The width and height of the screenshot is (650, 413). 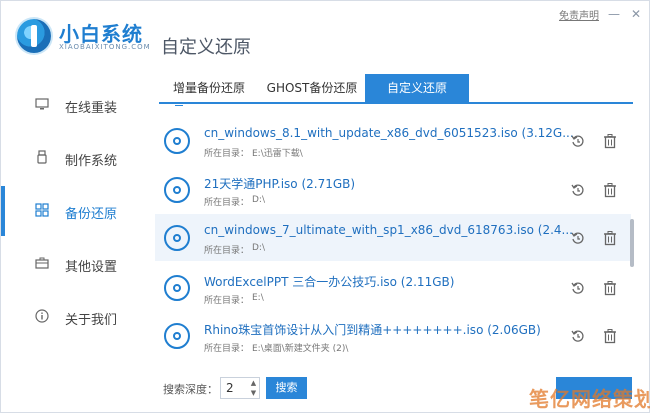 I want to click on sidebar-item-backup-restore: 备份还原, so click(x=78, y=211).